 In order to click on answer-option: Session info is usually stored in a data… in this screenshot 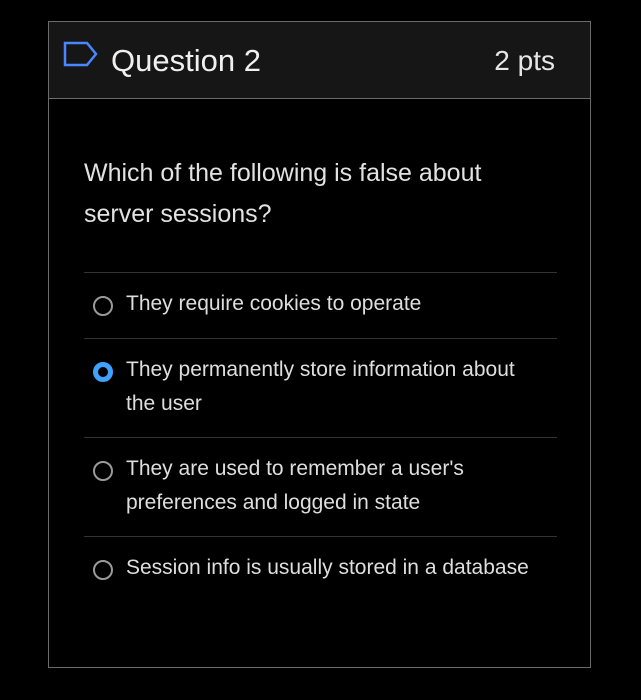, I will do `click(320, 585)`.